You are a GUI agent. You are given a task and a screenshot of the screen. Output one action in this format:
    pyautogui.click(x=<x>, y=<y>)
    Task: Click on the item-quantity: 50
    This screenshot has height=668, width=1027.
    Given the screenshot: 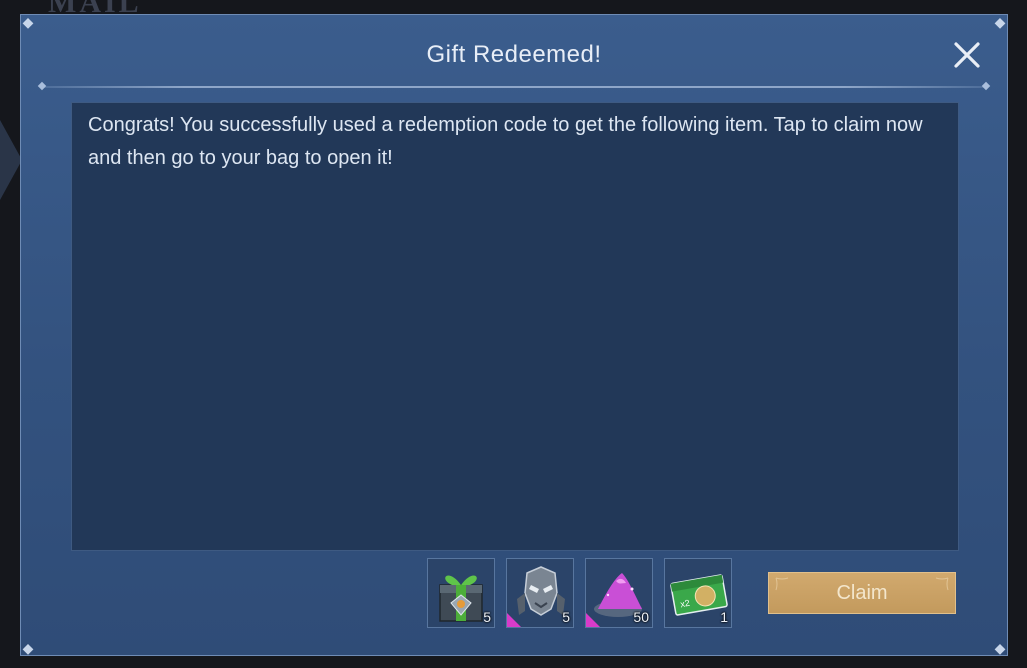 What is the action you would take?
    pyautogui.click(x=641, y=617)
    